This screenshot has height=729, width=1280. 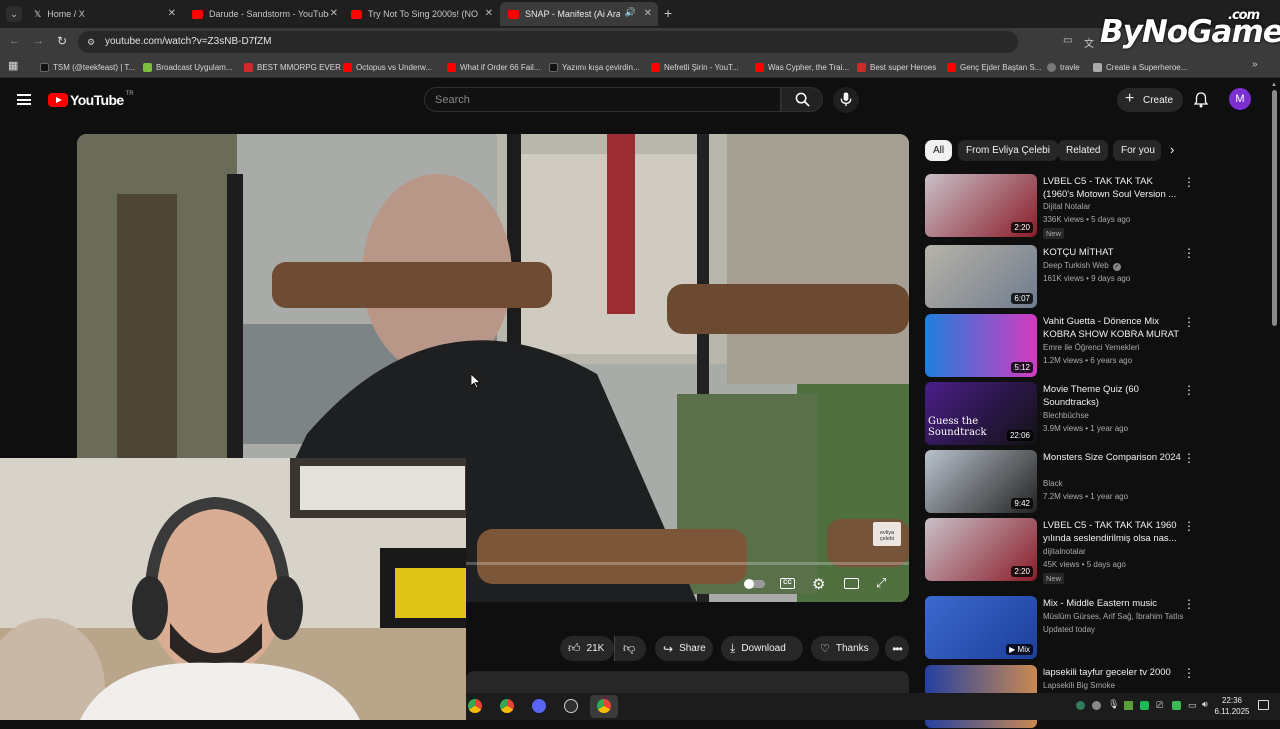 What do you see at coordinates (104, 14) in the screenshot?
I see `tab-home-x: 𝕏 Home / X ✕` at bounding box center [104, 14].